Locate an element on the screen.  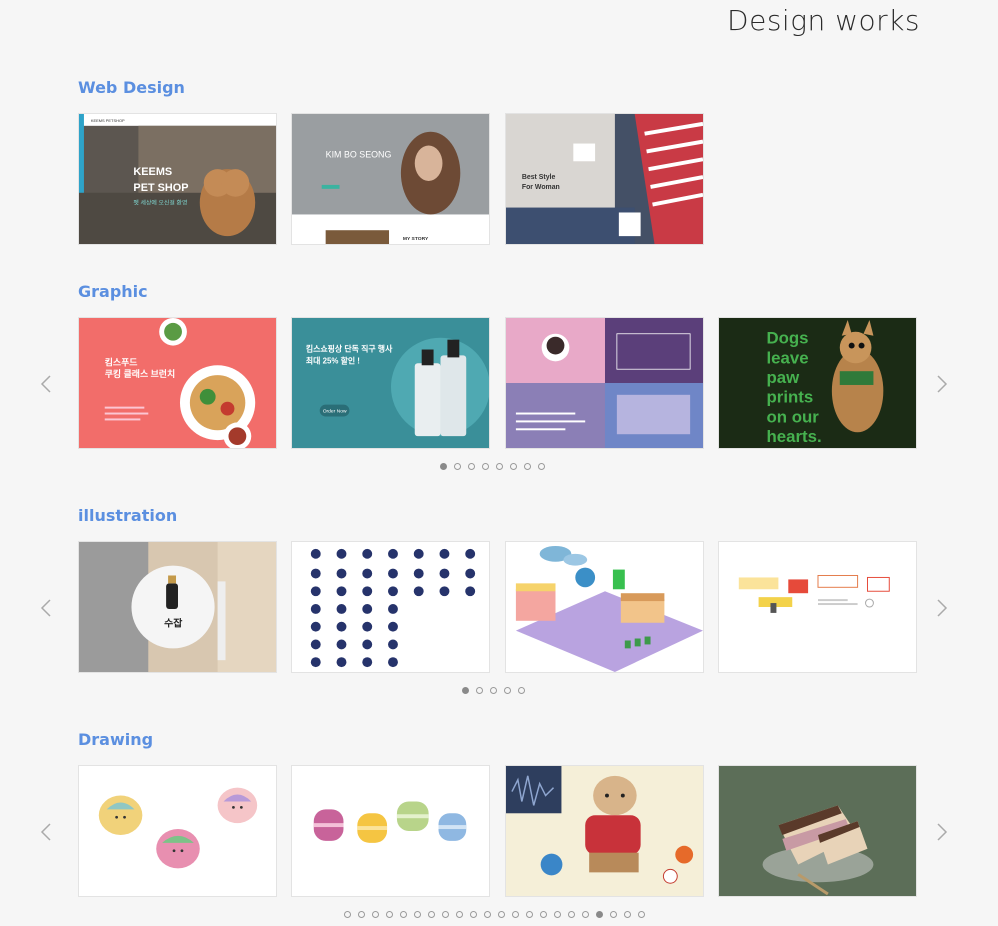
web-design-card-2: KIM BO SEONG MY STORY is located at coordinates (390, 179).